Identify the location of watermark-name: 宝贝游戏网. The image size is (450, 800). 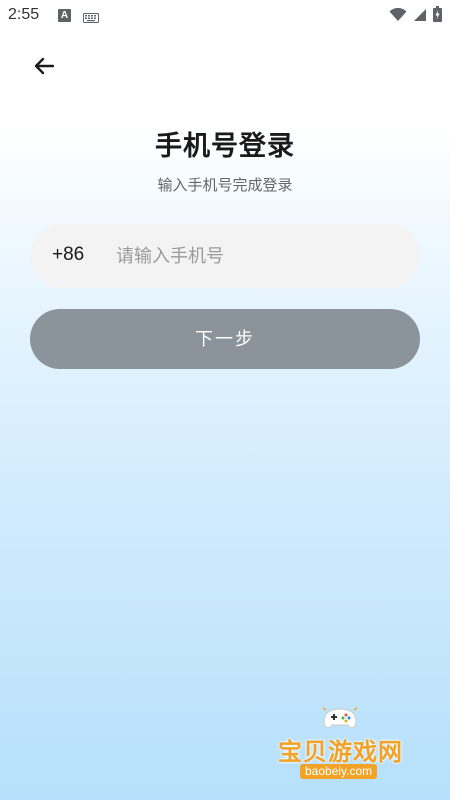
(340, 752).